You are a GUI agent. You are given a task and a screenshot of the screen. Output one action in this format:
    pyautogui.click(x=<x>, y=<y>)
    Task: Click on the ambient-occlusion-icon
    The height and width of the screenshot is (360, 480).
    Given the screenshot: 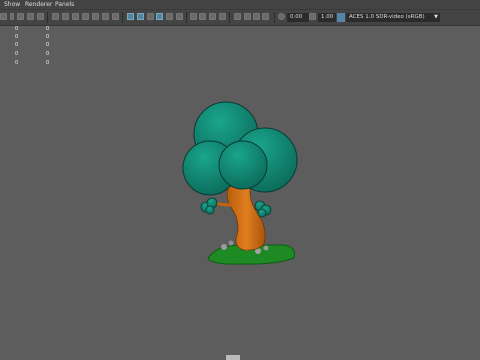 What is the action you would take?
    pyautogui.click(x=193, y=16)
    